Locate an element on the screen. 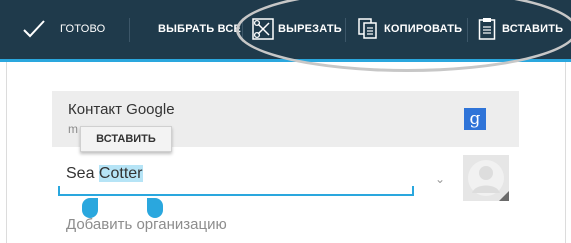 This screenshot has width=571, height=243. name-field-text: Sea Cotter is located at coordinates (104, 174).